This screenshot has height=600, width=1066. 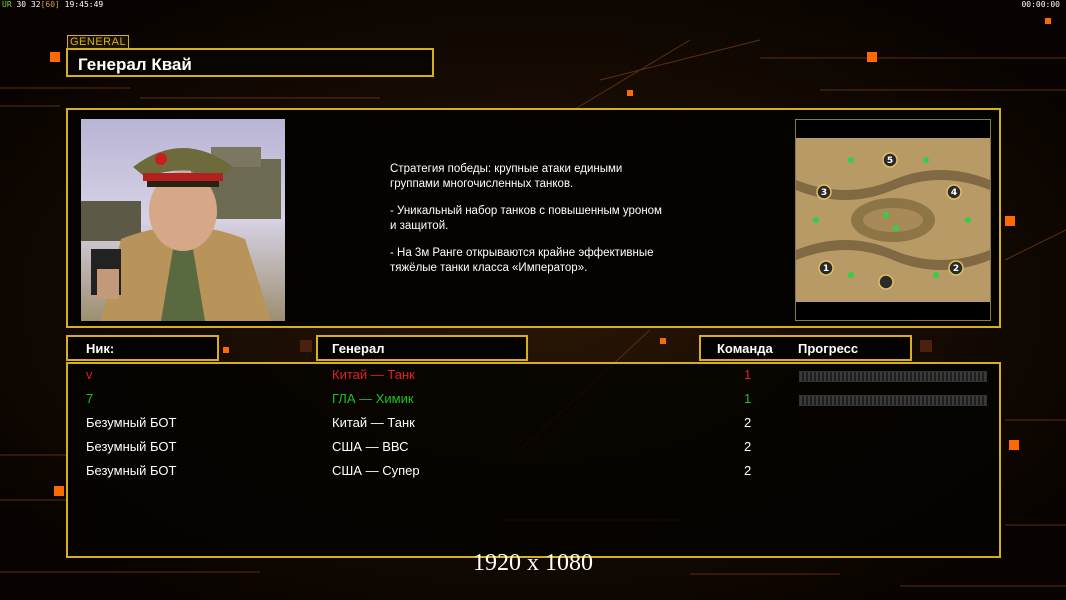 I want to click on svg-text: 3, so click(x=824, y=193).